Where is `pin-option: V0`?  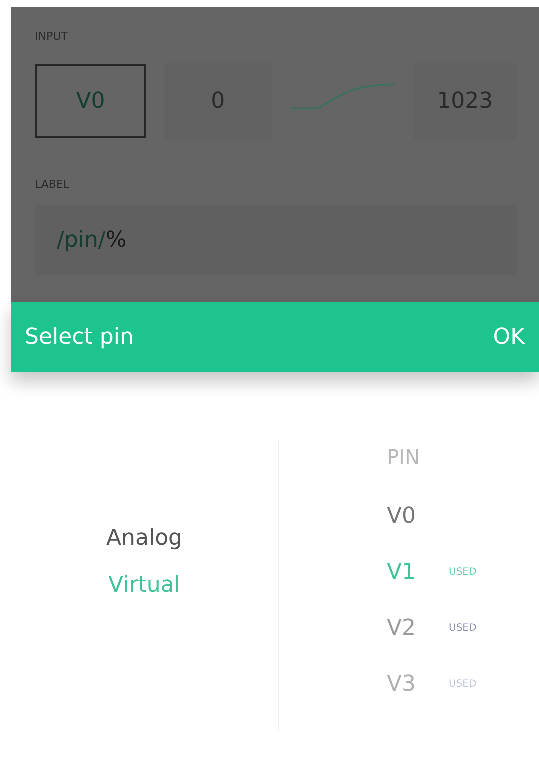 pin-option: V0 is located at coordinates (418, 516).